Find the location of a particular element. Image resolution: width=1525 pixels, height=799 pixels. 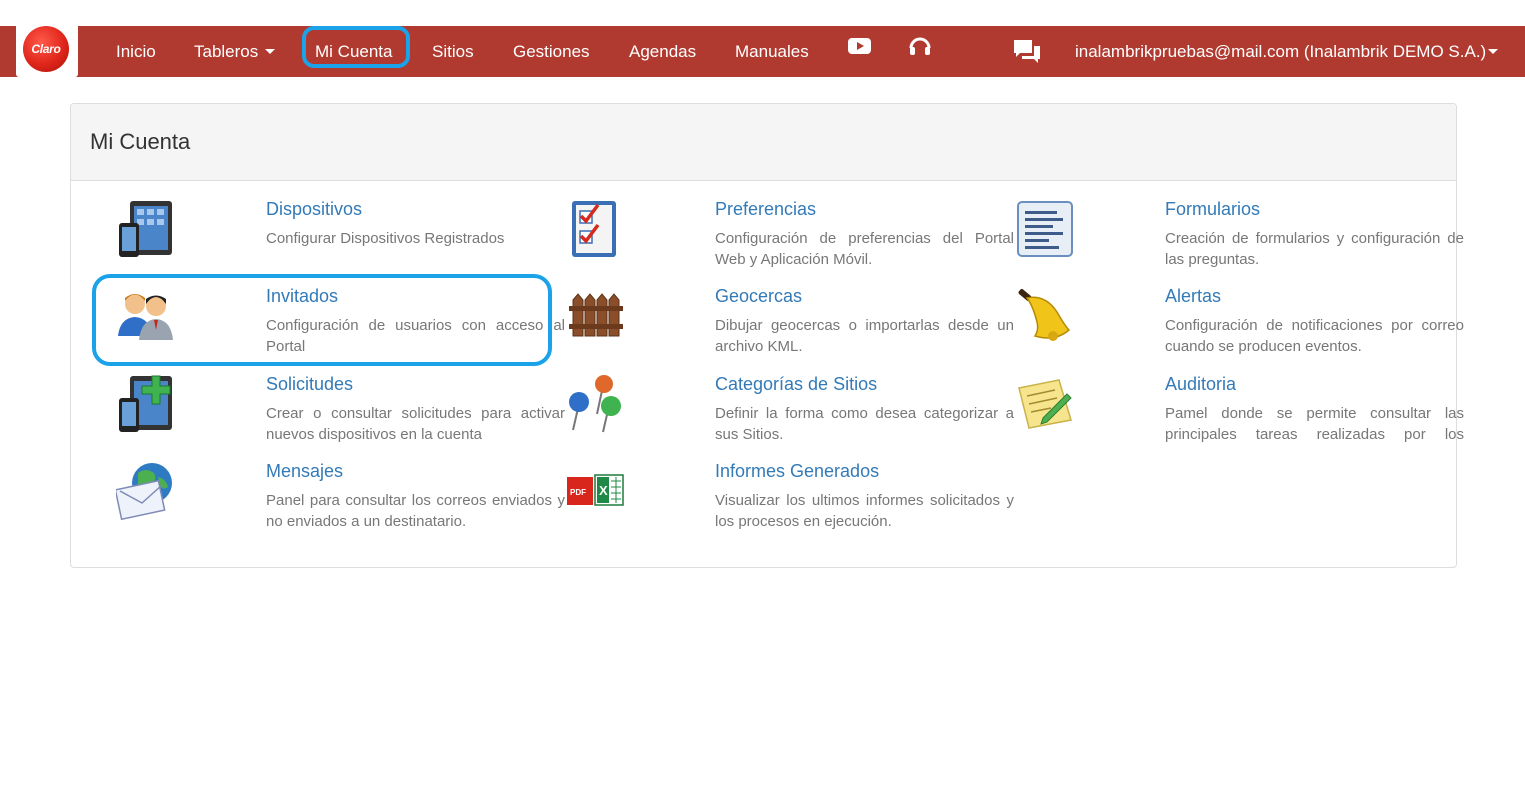

dispositivos-desc: Configurar Dispositivos Registrados is located at coordinates (385, 238).